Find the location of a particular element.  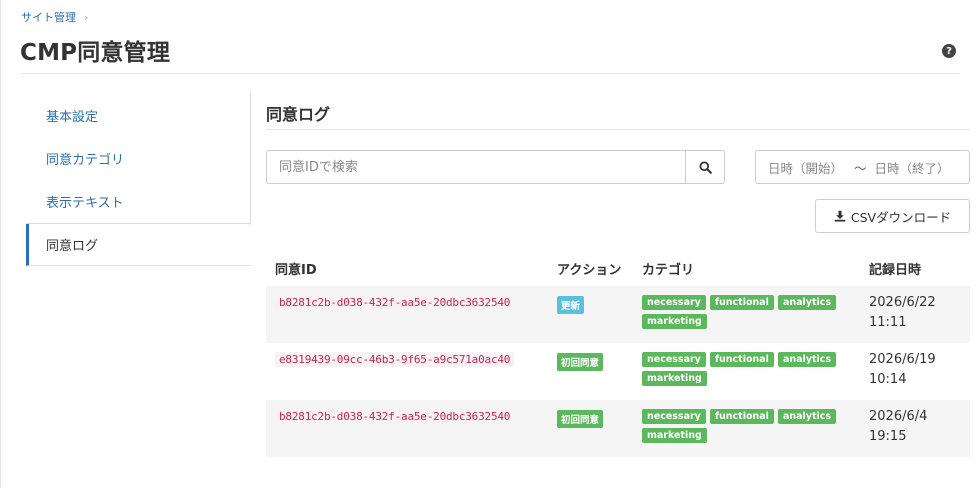

date-range-input: 日時（開始） 〜 日時（終了） is located at coordinates (862, 167).